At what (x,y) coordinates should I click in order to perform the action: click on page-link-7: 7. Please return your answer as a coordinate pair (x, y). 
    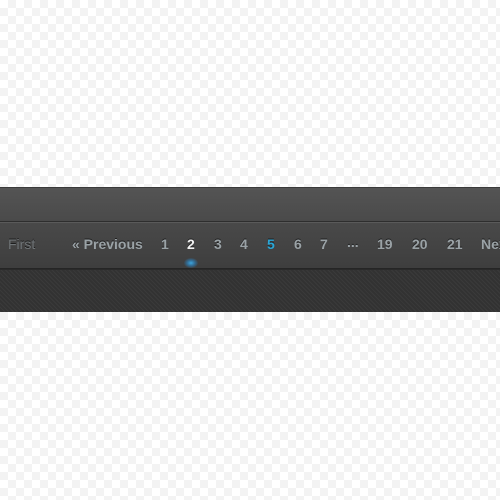
    Looking at the image, I should click on (324, 244).